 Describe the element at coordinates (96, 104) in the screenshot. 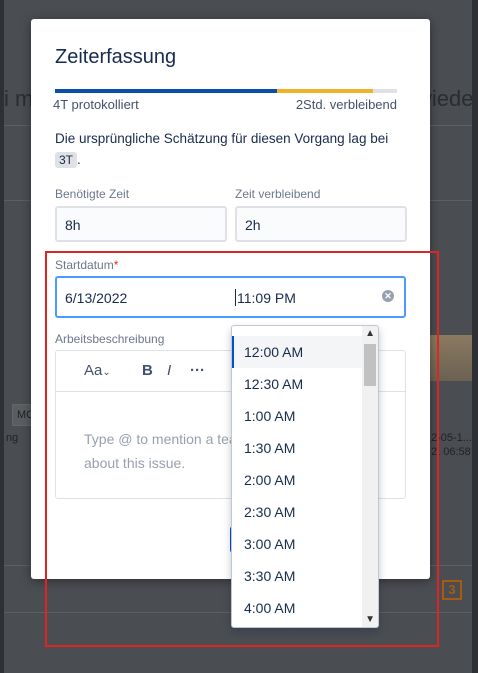

I see `logged-time-text: 4T protokolliert` at that location.